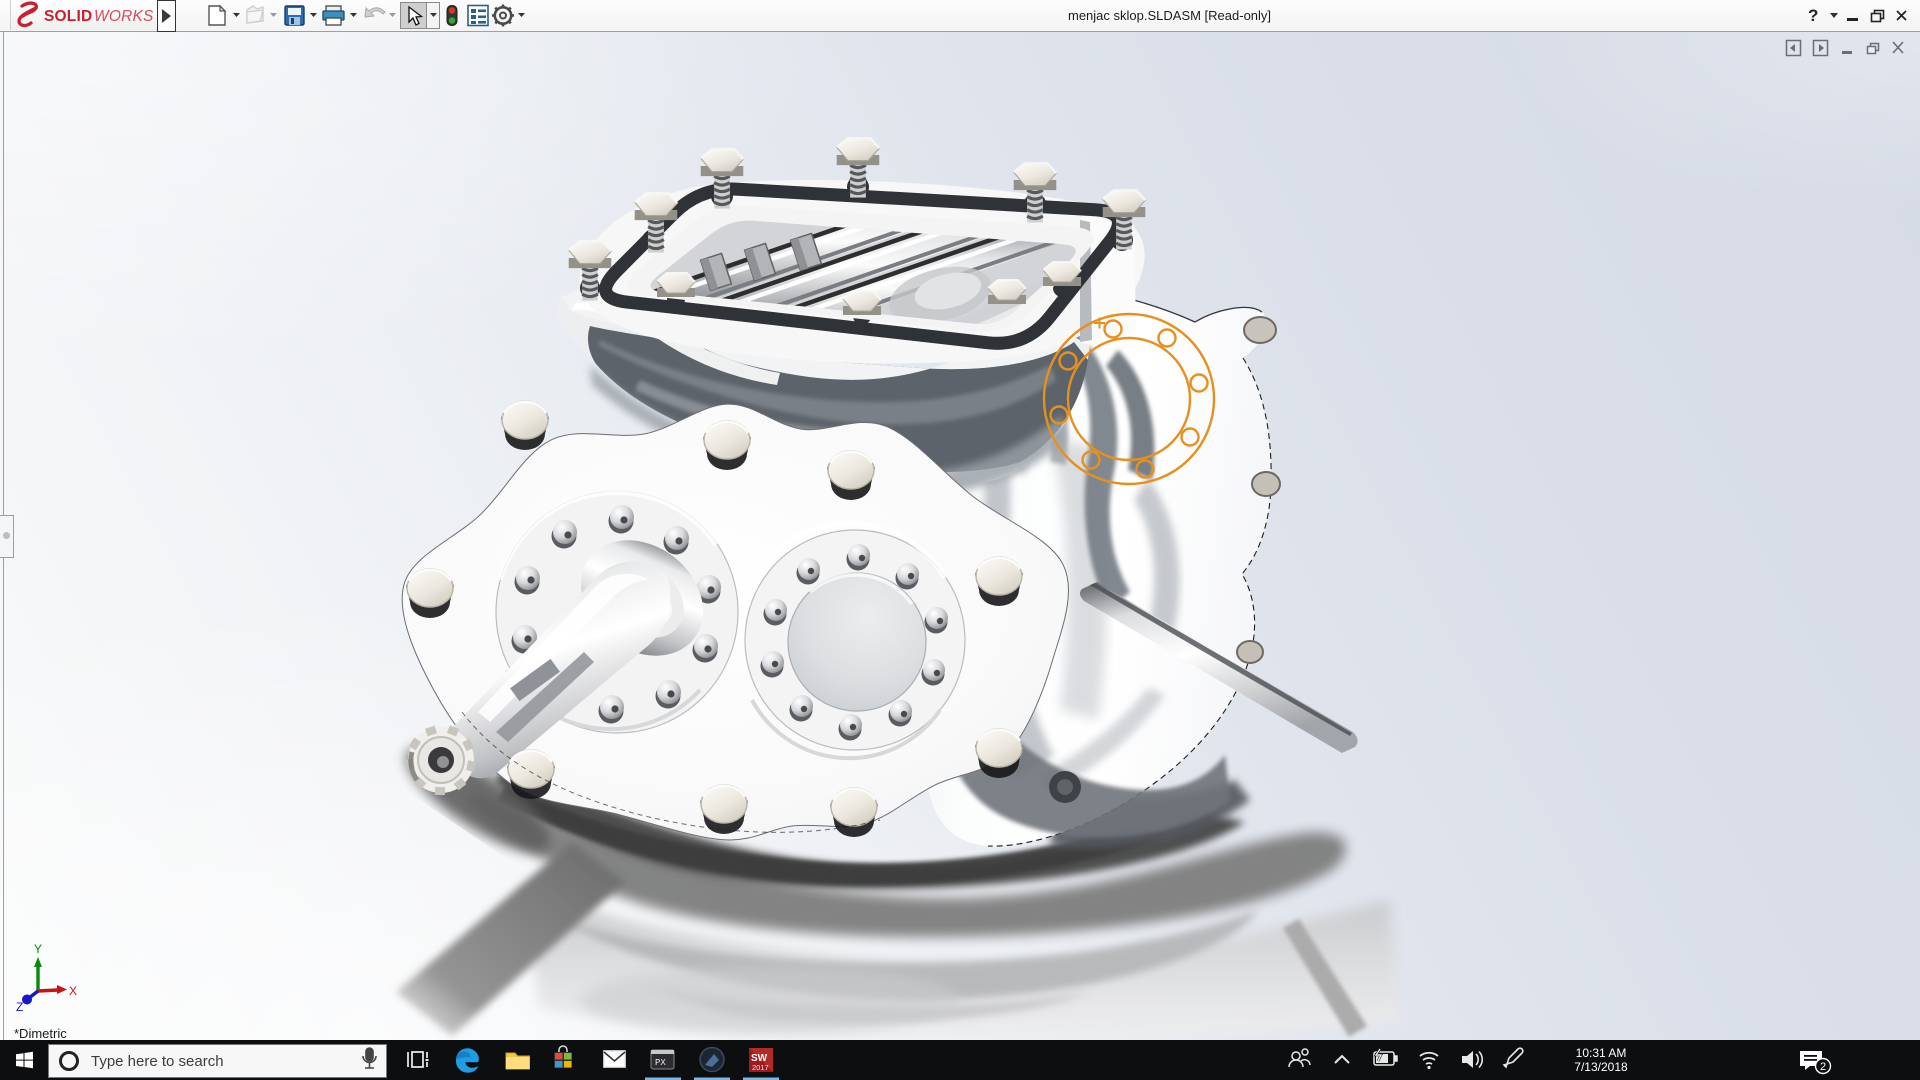 The width and height of the screenshot is (1920, 1080). What do you see at coordinates (1823, 1067) in the screenshot?
I see `svg-text: 2` at bounding box center [1823, 1067].